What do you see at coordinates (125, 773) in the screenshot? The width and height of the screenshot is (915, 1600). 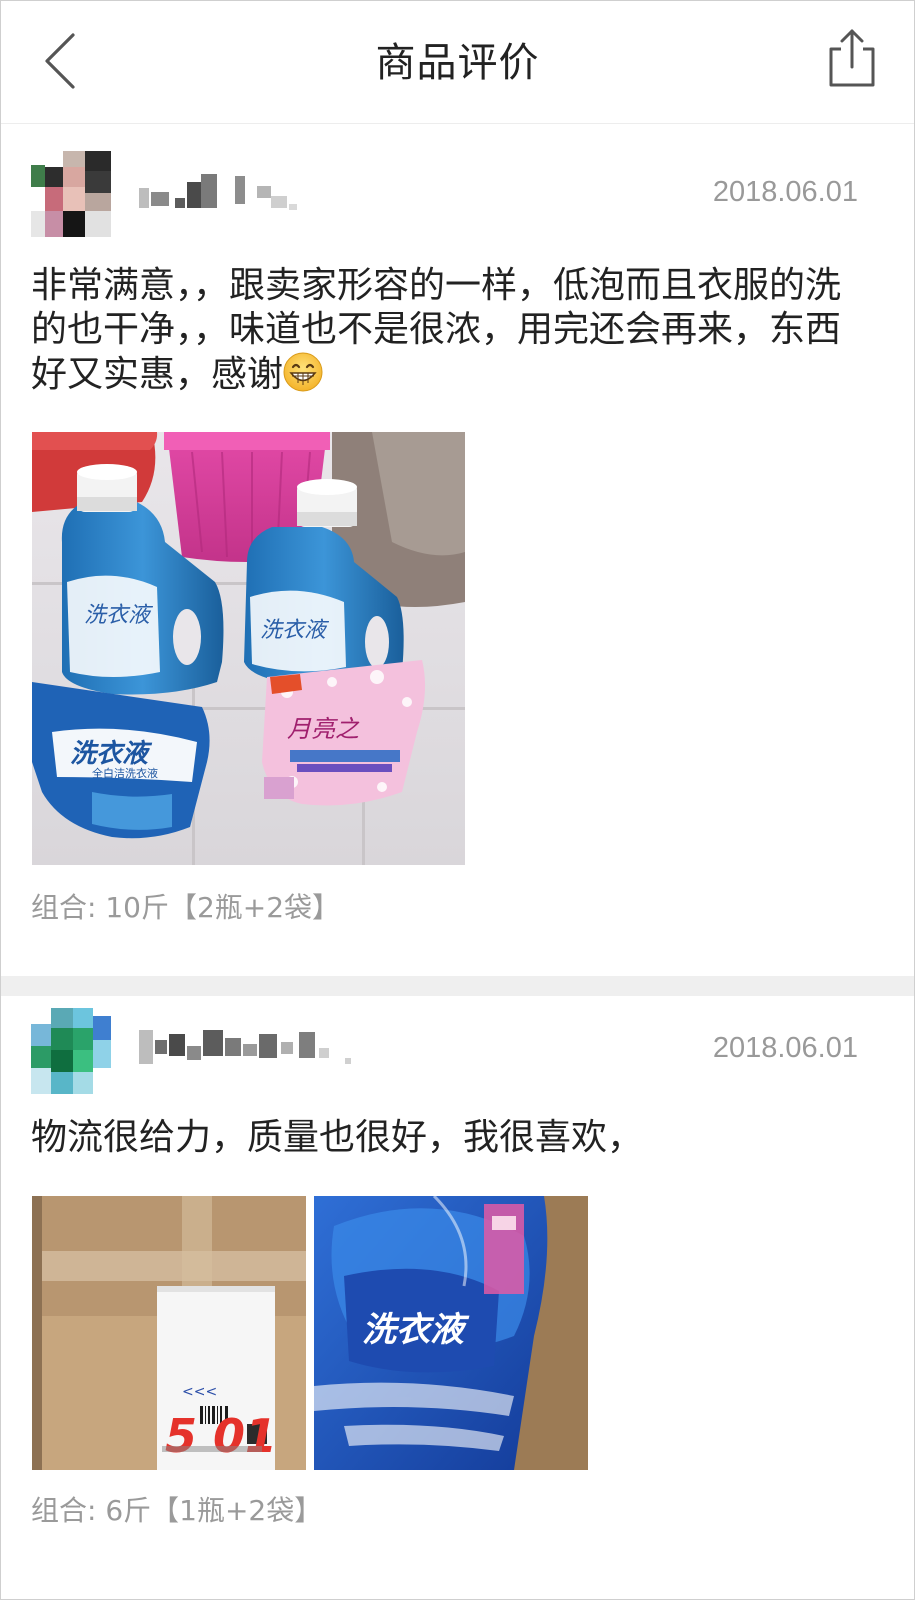 I see `svg-text: 全白洁洗衣液` at bounding box center [125, 773].